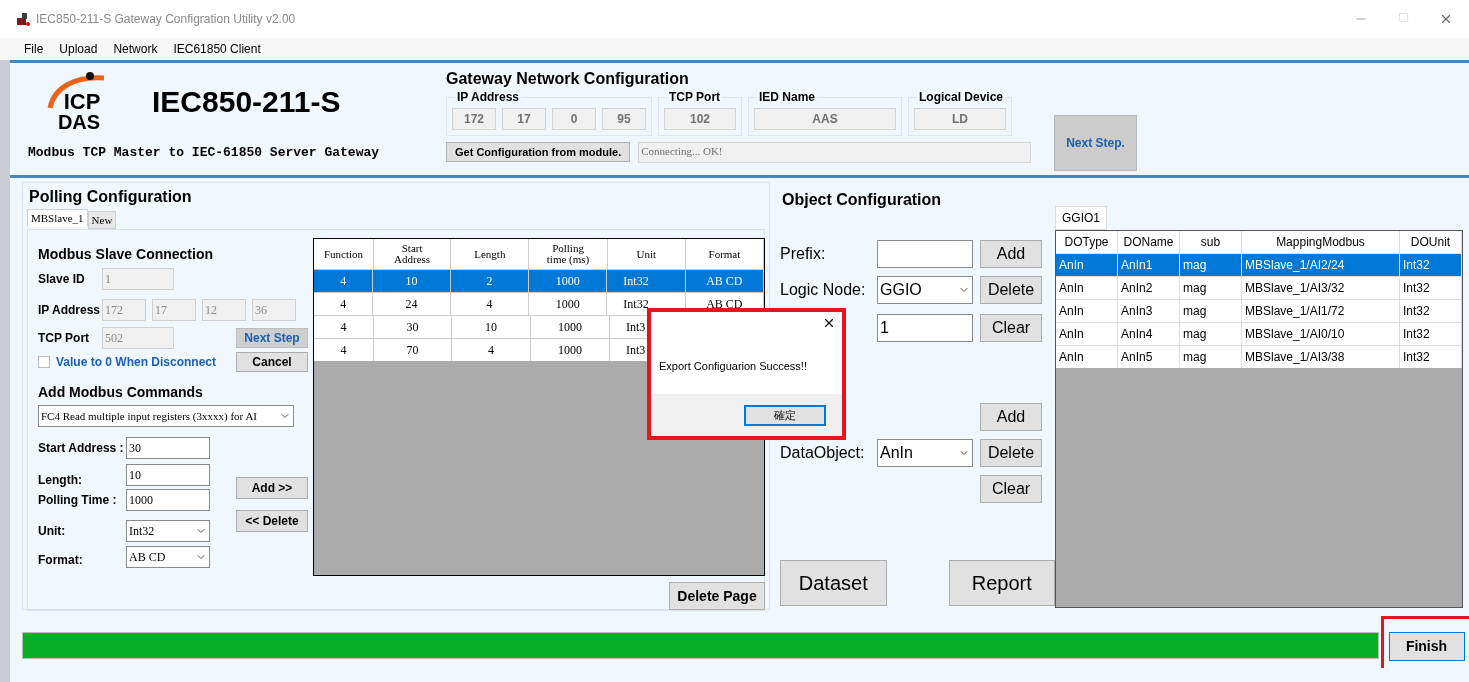 Image resolution: width=1469 pixels, height=682 pixels. What do you see at coordinates (574, 119) in the screenshot?
I see `ip-octet-field: 0` at bounding box center [574, 119].